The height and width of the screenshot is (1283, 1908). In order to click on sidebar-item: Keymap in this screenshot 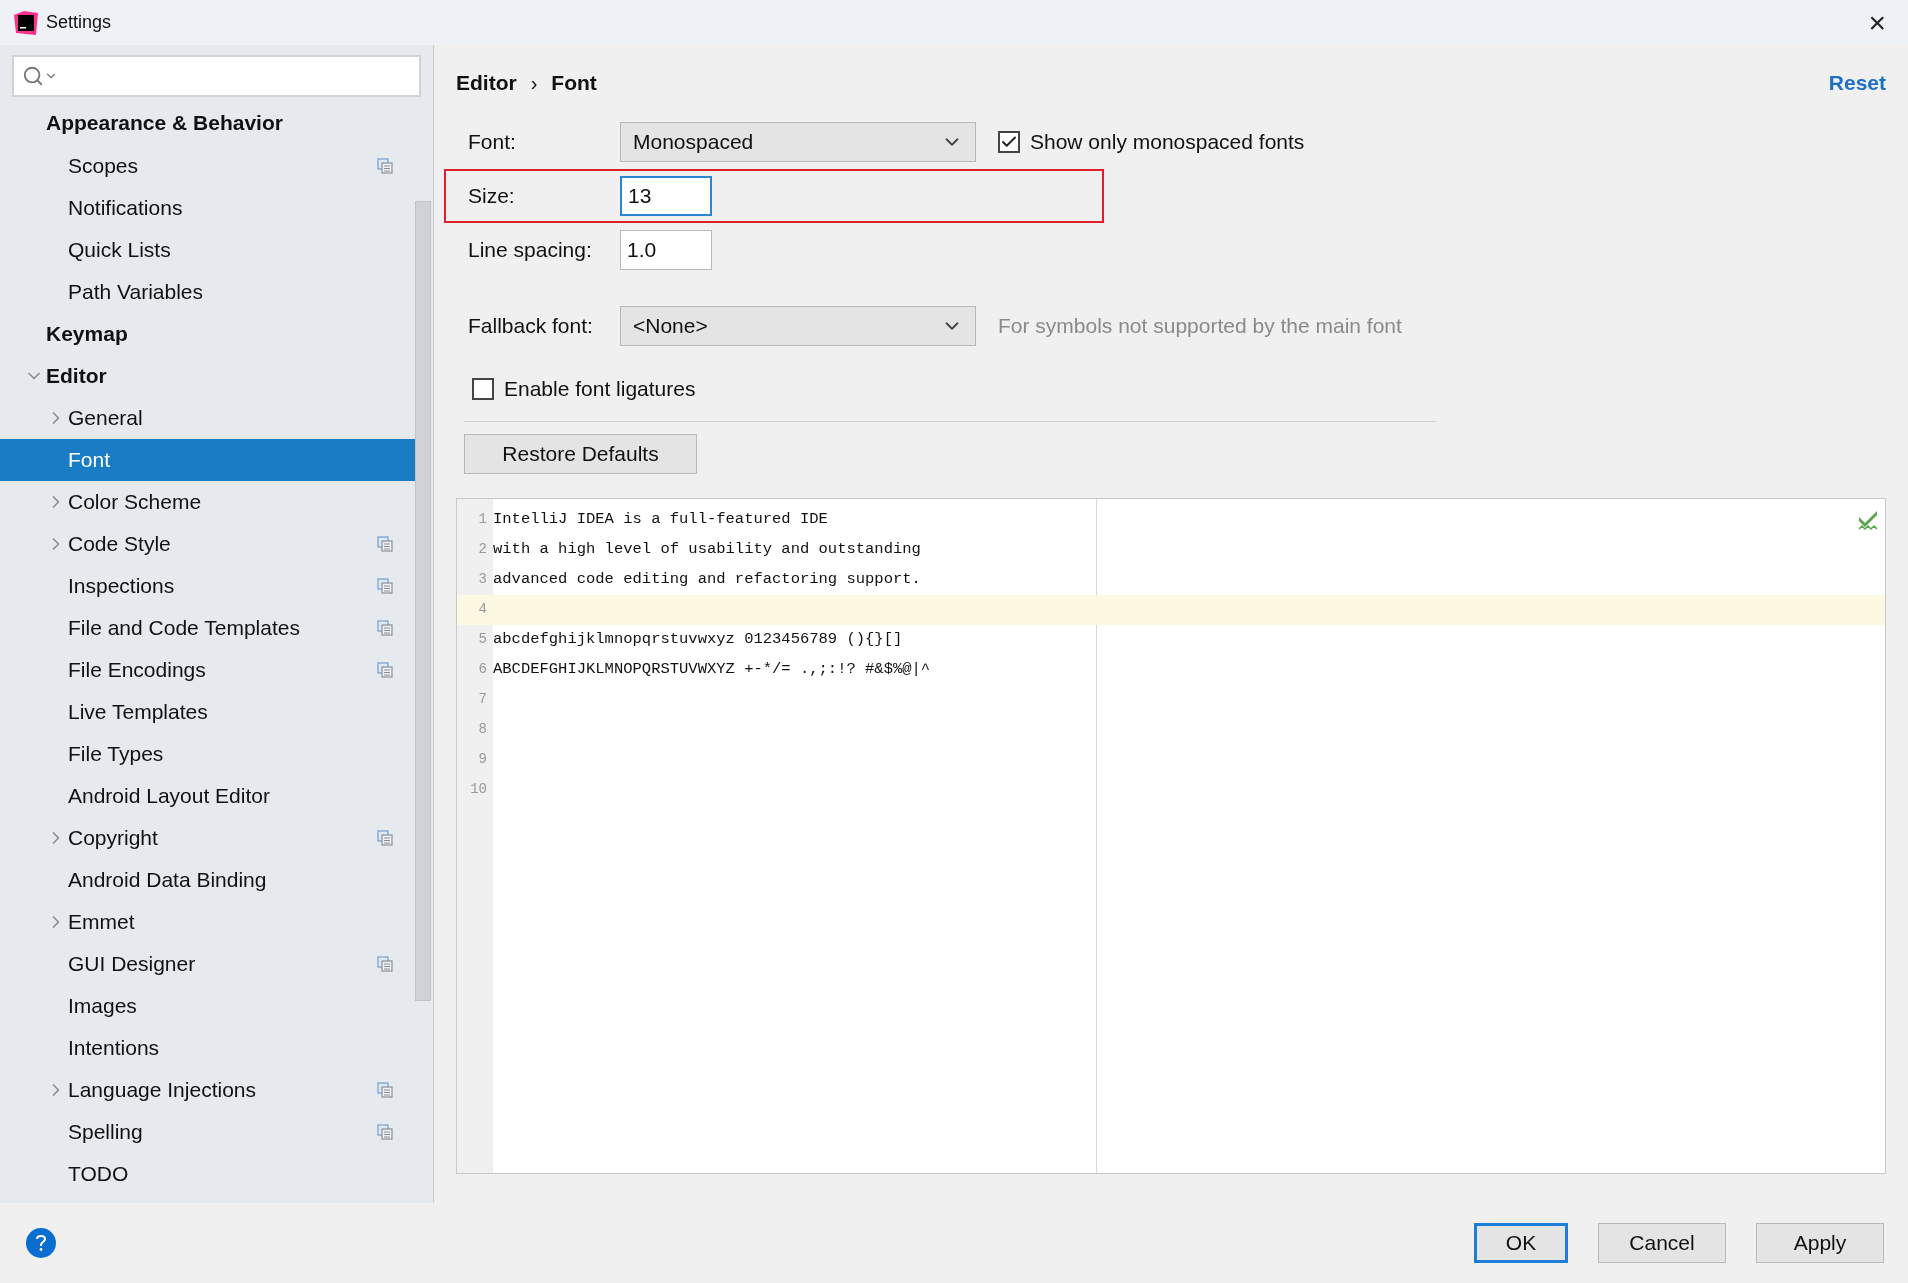, I will do `click(207, 334)`.